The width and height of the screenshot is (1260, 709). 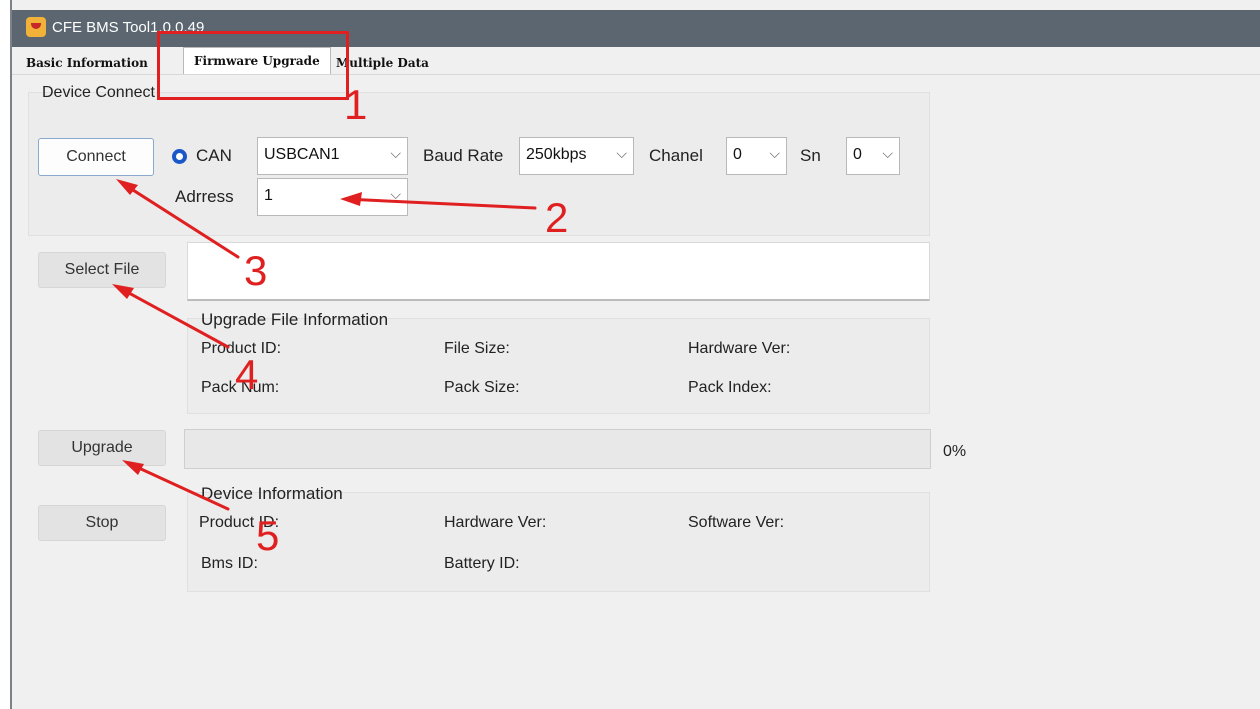 I want to click on annotation-number-2: 2, so click(x=557, y=217).